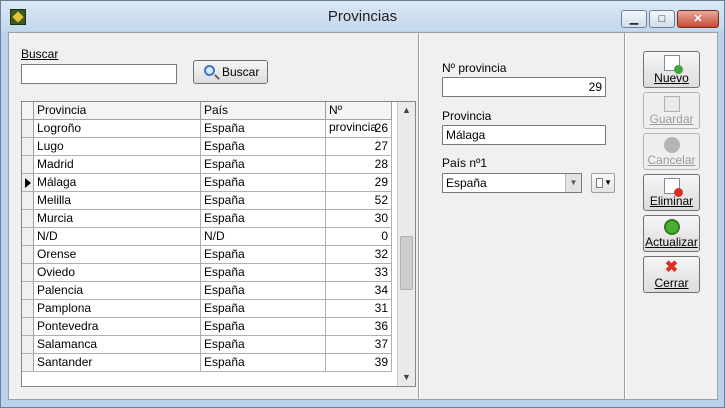 Image resolution: width=725 pixels, height=408 pixels. What do you see at coordinates (359, 183) in the screenshot?
I see `cell-numero: 29` at bounding box center [359, 183].